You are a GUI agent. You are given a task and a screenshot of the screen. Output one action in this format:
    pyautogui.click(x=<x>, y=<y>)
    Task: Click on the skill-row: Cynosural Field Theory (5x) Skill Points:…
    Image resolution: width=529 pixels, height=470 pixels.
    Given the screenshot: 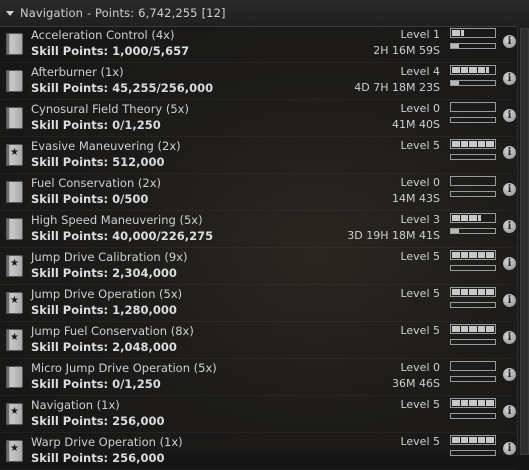 What is the action you would take?
    pyautogui.click(x=258, y=118)
    